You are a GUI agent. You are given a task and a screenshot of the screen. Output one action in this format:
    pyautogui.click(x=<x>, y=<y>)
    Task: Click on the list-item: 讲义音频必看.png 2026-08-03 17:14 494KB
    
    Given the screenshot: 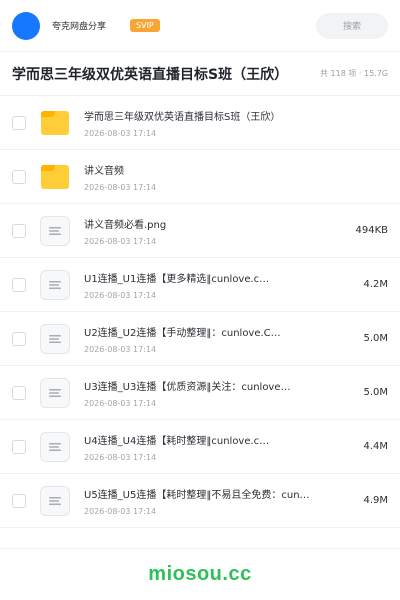 What is the action you would take?
    pyautogui.click(x=200, y=231)
    